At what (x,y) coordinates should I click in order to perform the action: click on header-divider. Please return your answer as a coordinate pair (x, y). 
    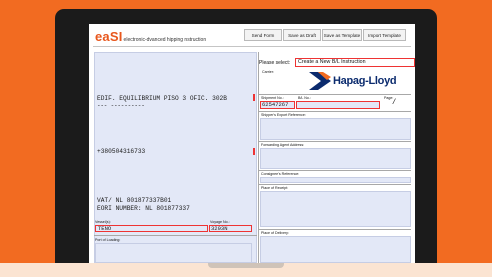
    Looking at the image, I should click on (252, 46).